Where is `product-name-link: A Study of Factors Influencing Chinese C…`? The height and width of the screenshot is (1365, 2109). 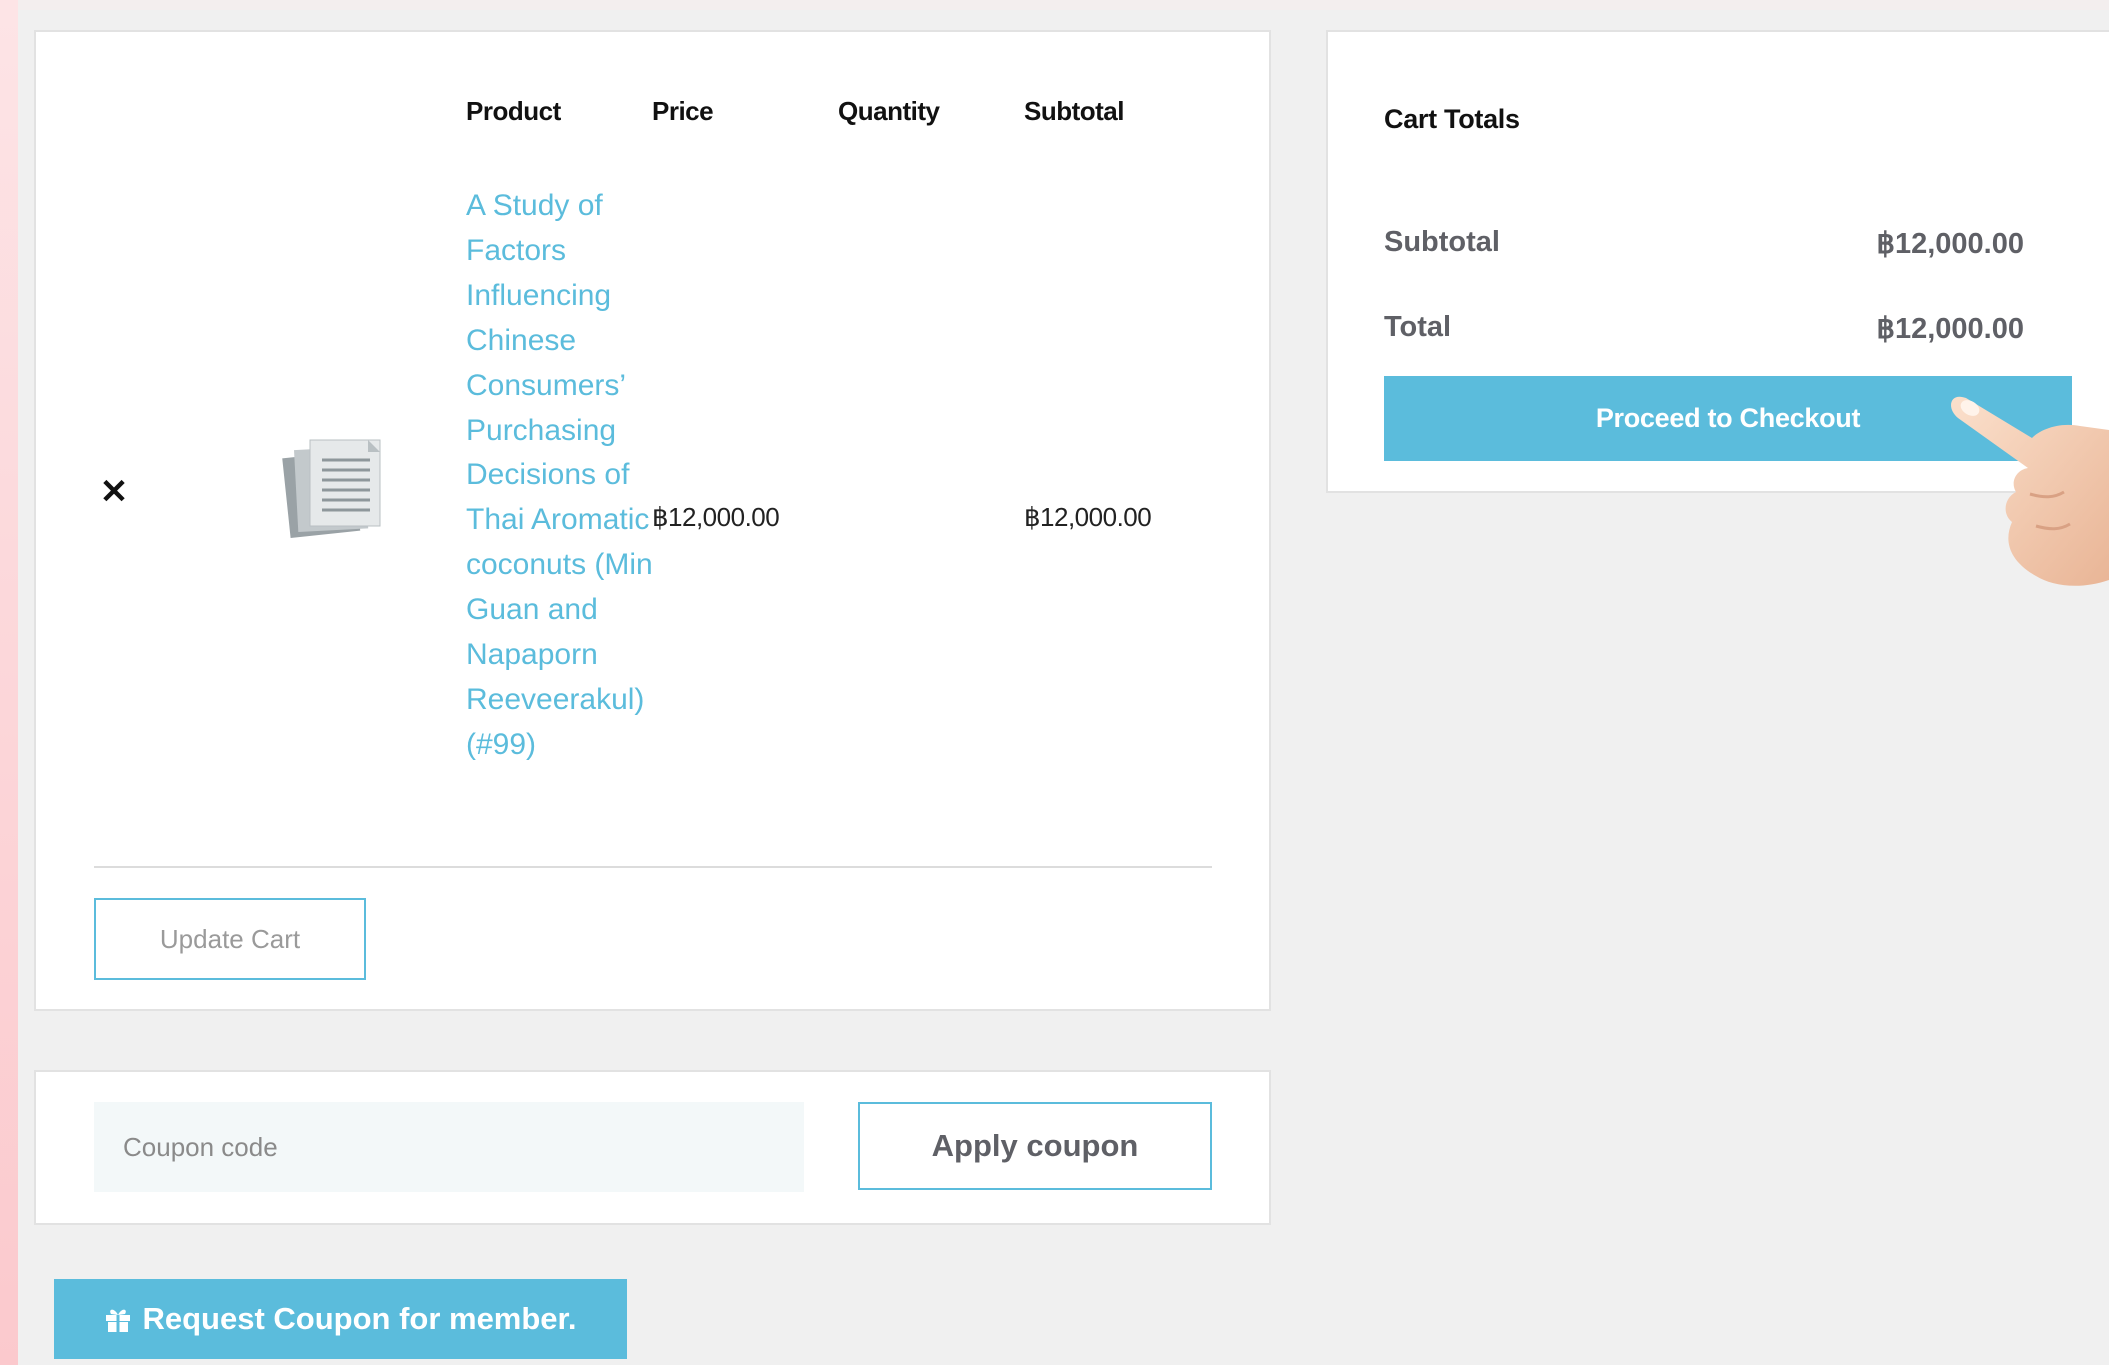
product-name-link: A Study of Factors Influencing Chinese C… is located at coordinates (561, 476).